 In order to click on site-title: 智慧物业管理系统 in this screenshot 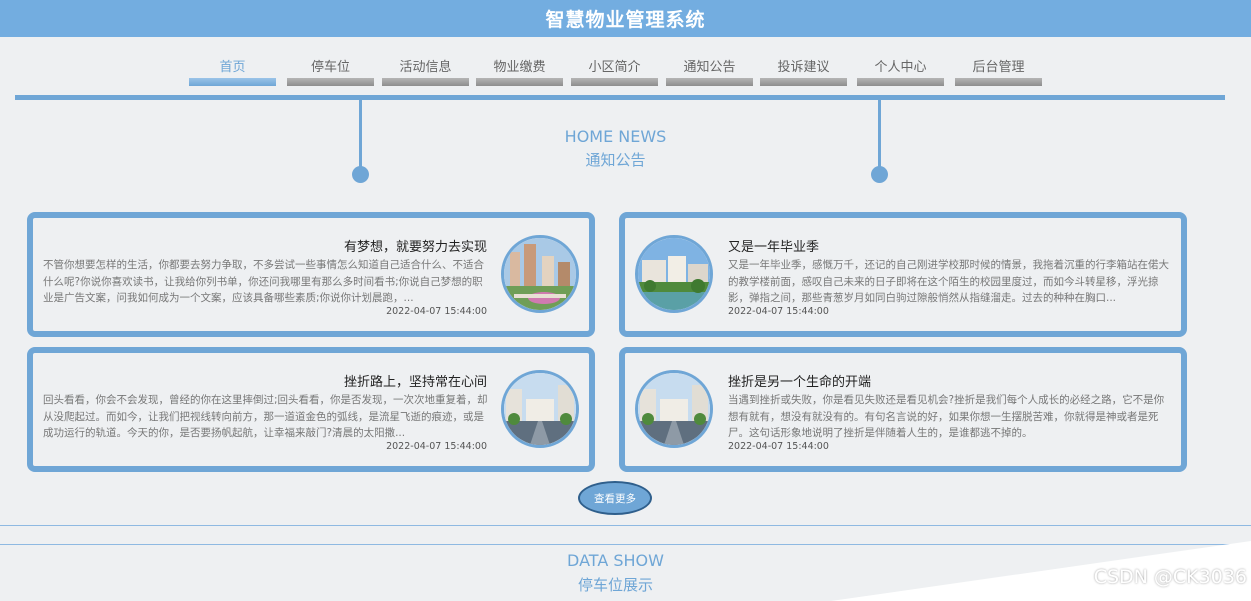, I will do `click(625, 20)`.